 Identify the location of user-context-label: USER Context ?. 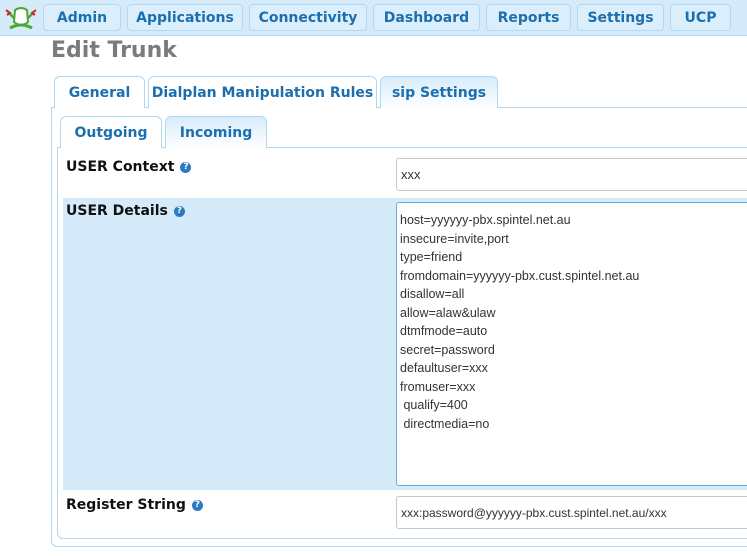
(129, 167).